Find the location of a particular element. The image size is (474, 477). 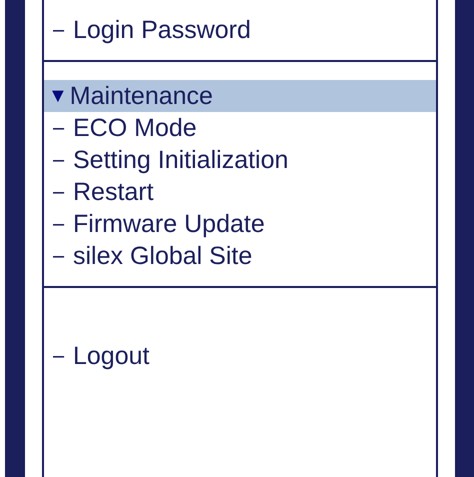

menu-section-header: ▼Maintenance is located at coordinates (240, 96).